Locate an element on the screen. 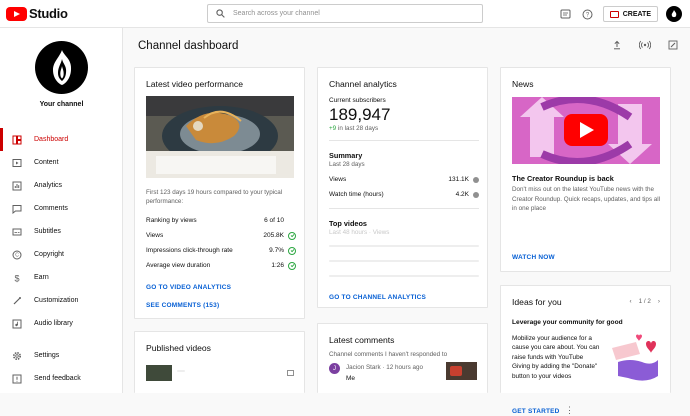 This screenshot has width=690, height=416. comment-author: Jacion Stark is located at coordinates (363, 367).